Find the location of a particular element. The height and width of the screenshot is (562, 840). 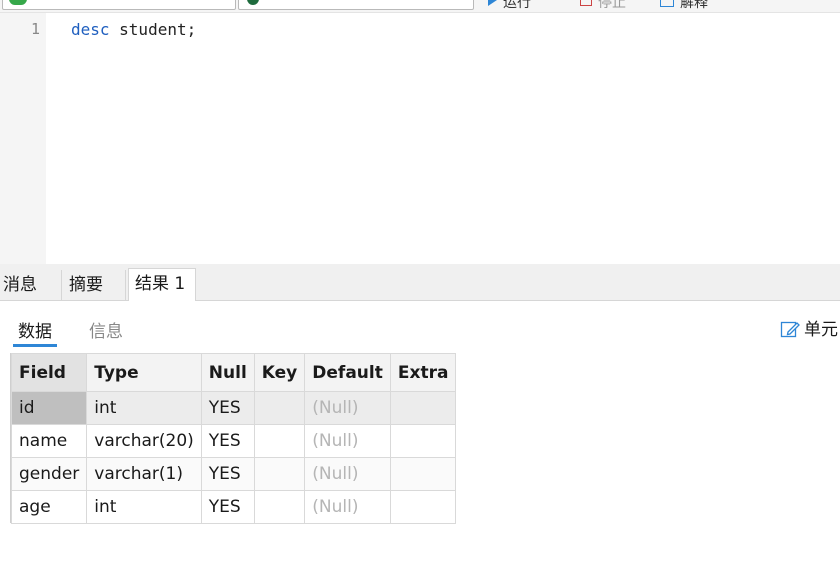

table-cell: name is located at coordinates (49, 441).